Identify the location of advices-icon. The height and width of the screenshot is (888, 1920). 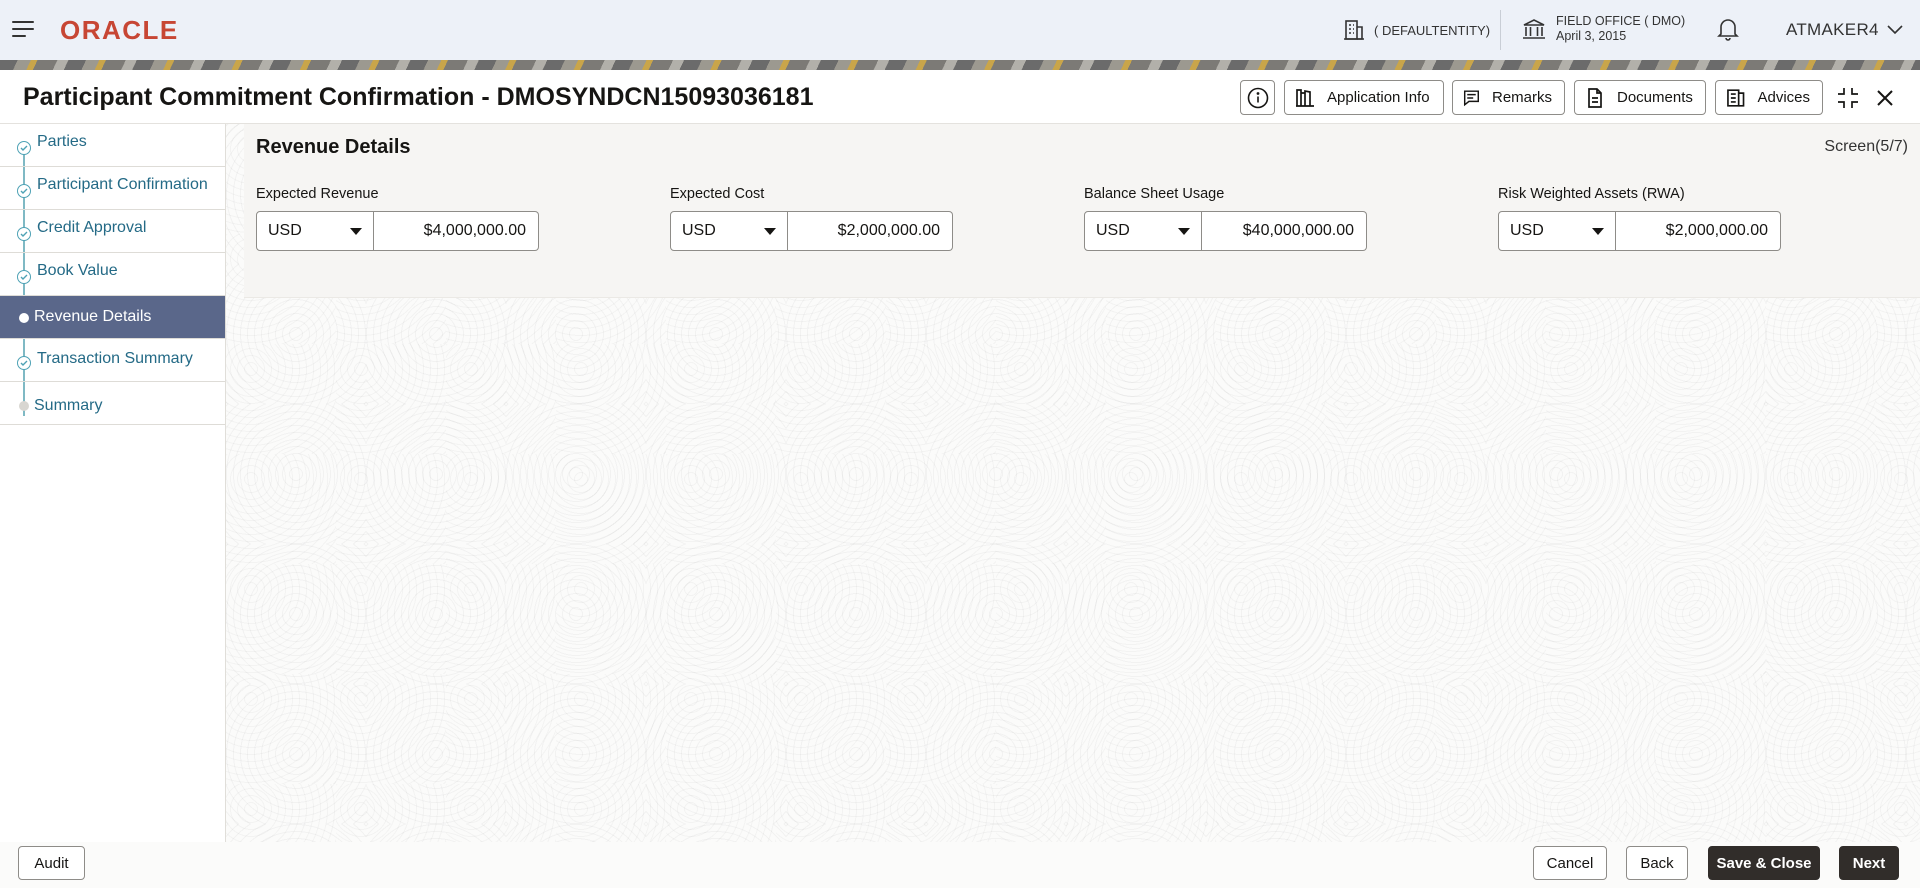
(1736, 97).